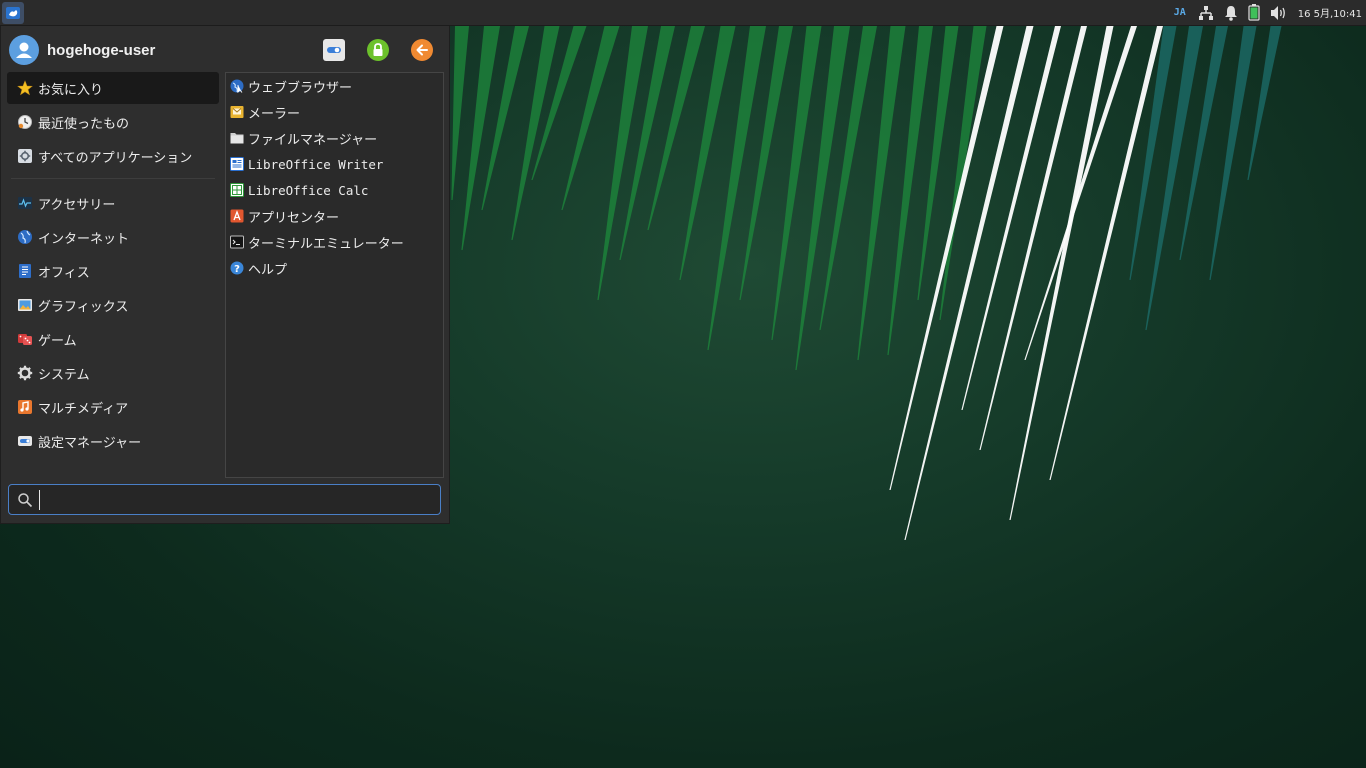 This screenshot has height=768, width=1366. What do you see at coordinates (25, 407) in the screenshot?
I see `multimedia-icon` at bounding box center [25, 407].